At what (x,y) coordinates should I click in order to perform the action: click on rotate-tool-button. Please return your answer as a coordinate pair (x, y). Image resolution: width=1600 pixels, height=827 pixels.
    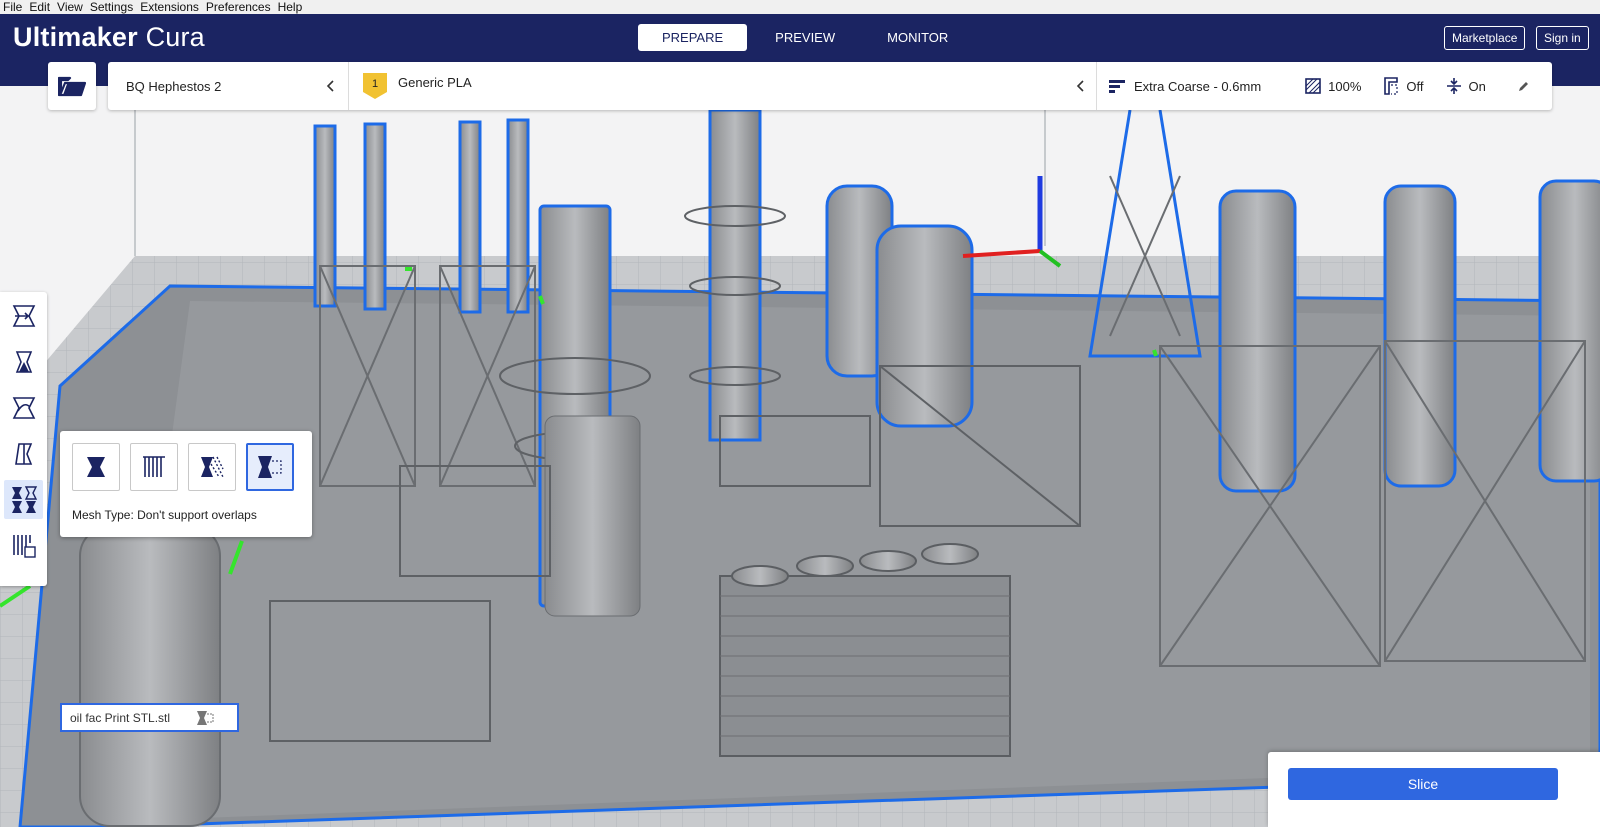
    Looking at the image, I should click on (23, 407).